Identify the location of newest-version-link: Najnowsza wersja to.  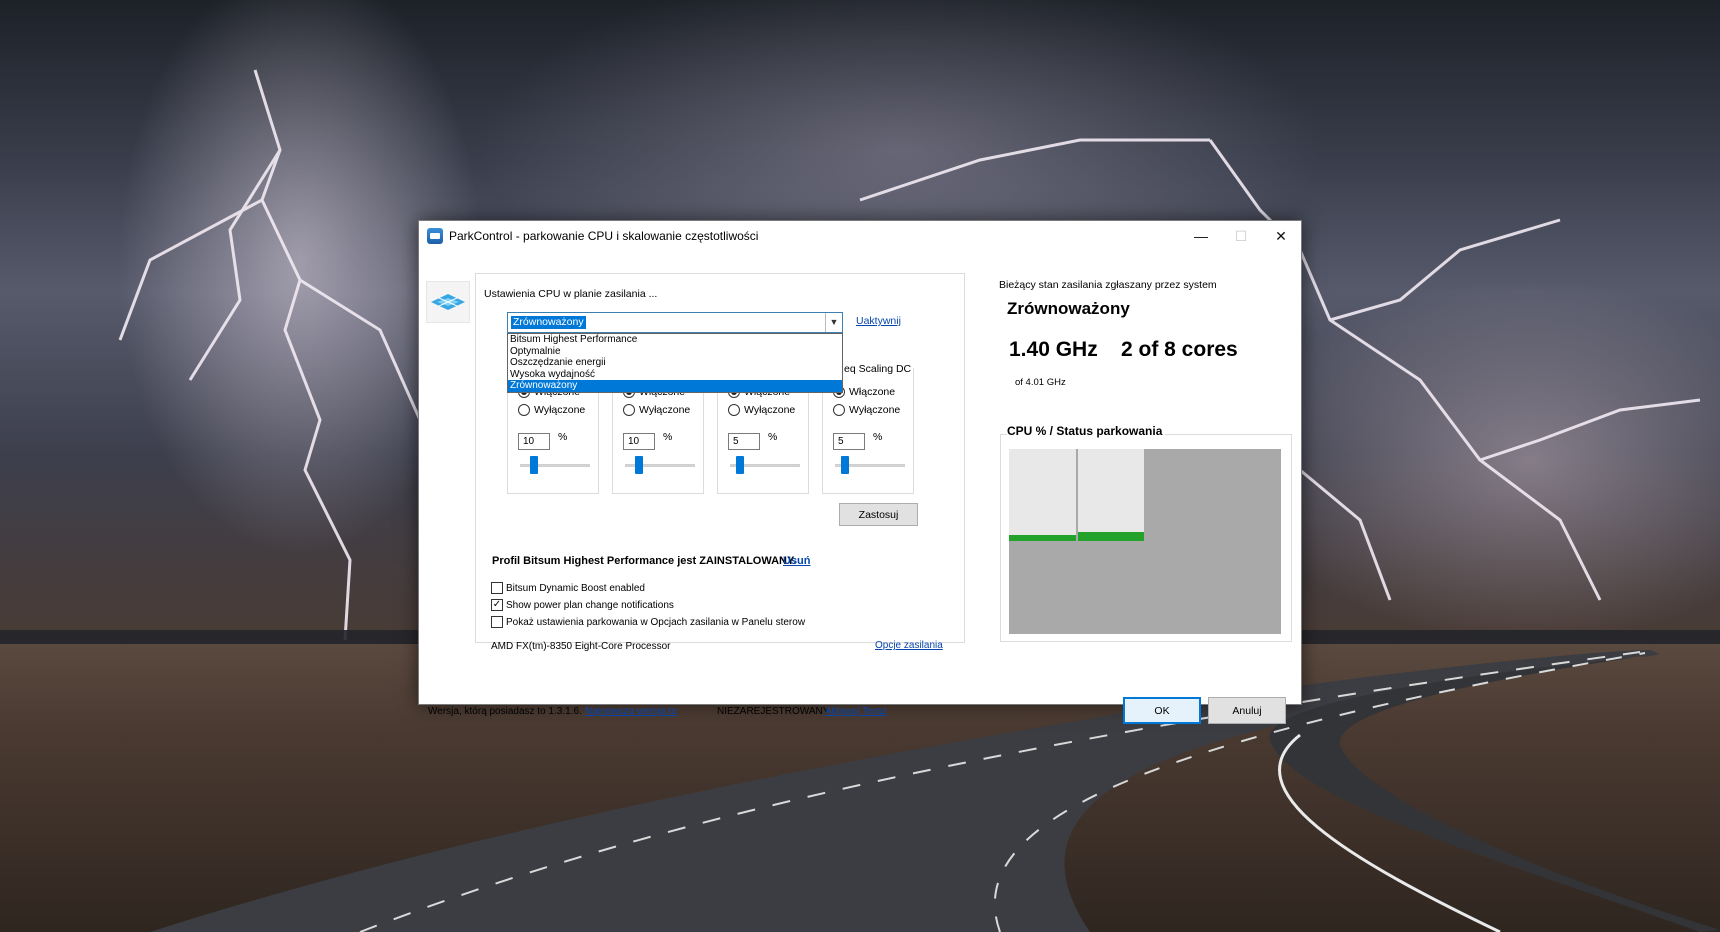
(631, 711).